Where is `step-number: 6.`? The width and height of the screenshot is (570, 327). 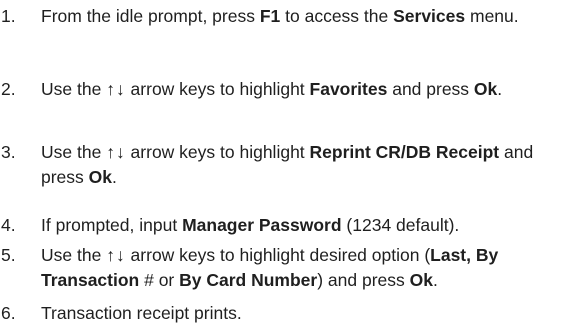
step-number: 6. is located at coordinates (8, 313).